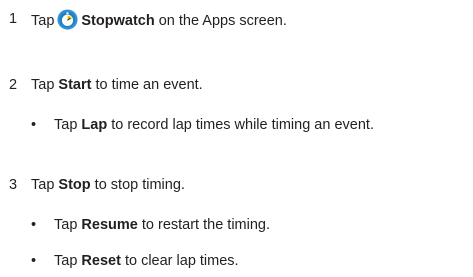 Image resolution: width=473 pixels, height=277 pixels. Describe the element at coordinates (118, 21) in the screenshot. I see `step-bold: Stopwatch` at that location.